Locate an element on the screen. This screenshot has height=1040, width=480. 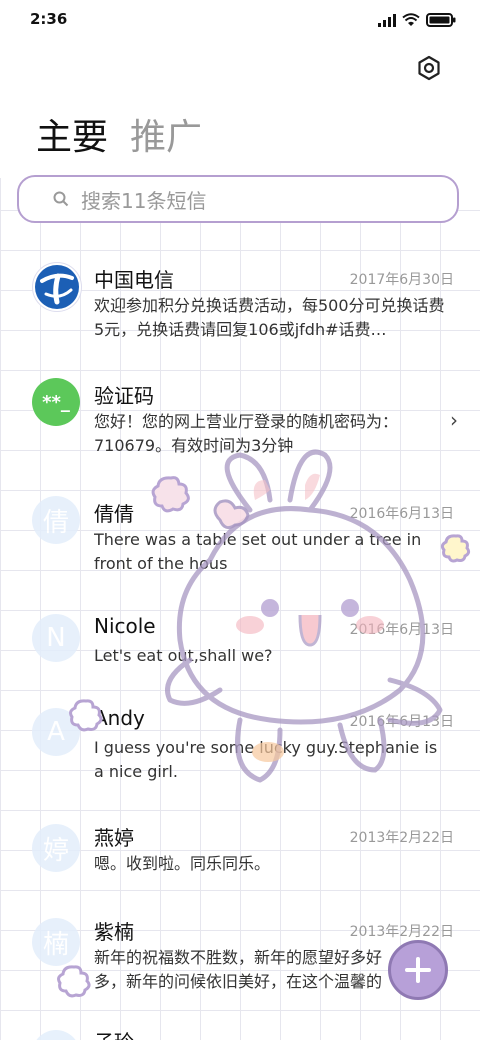
message-preview: 您好！您的网上营业厅登录的随机密码为：710679。有效时间为3分钟 is located at coordinates (246, 433).